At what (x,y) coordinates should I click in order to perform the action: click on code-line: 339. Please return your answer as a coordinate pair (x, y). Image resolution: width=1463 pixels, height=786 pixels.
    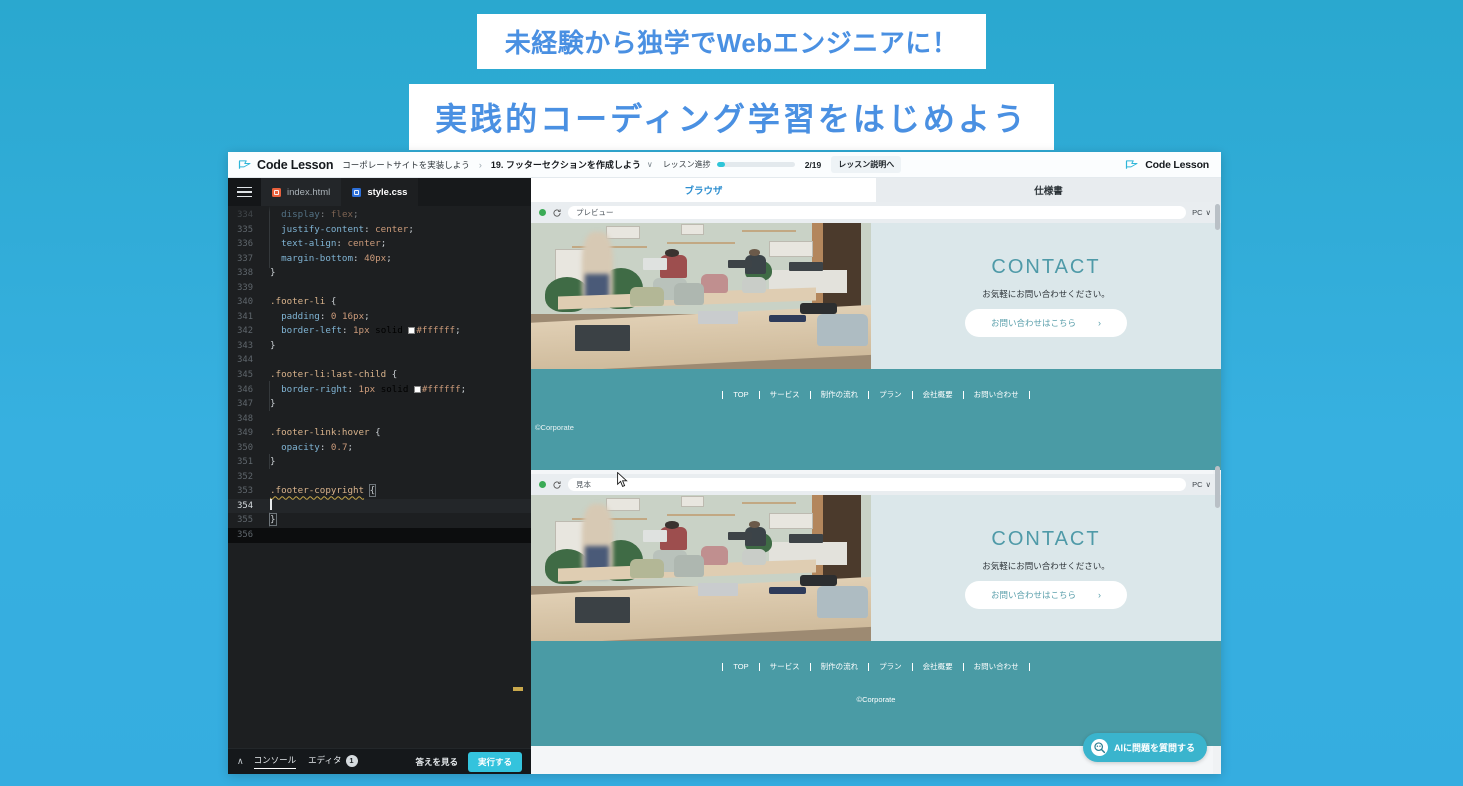
    Looking at the image, I should click on (379, 288).